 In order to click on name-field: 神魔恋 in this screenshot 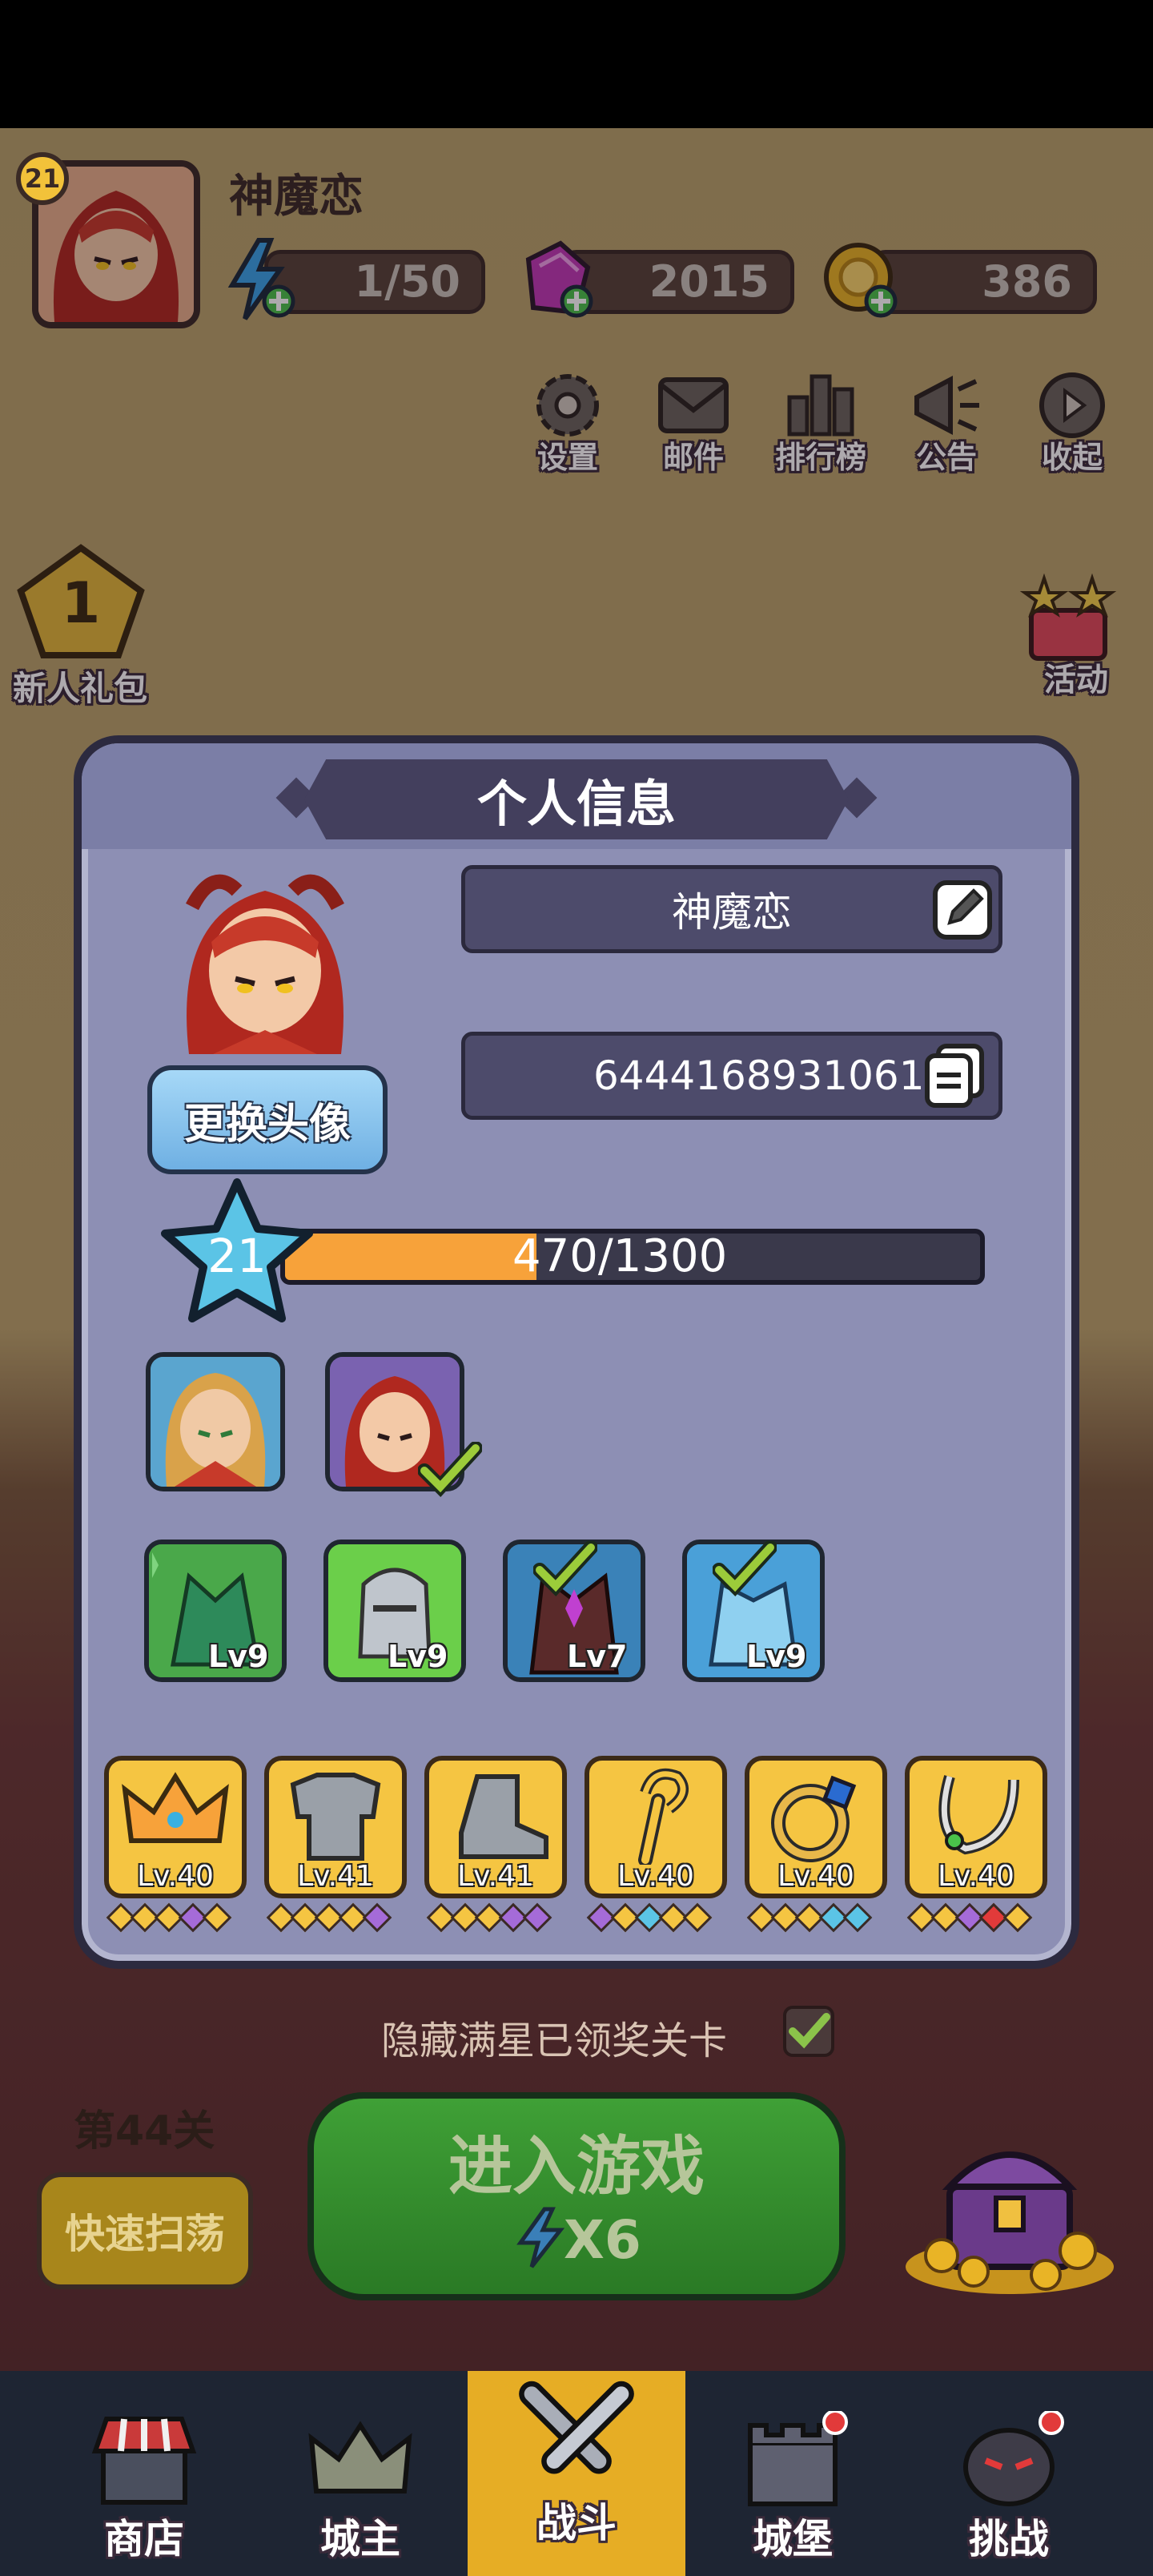, I will do `click(732, 909)`.